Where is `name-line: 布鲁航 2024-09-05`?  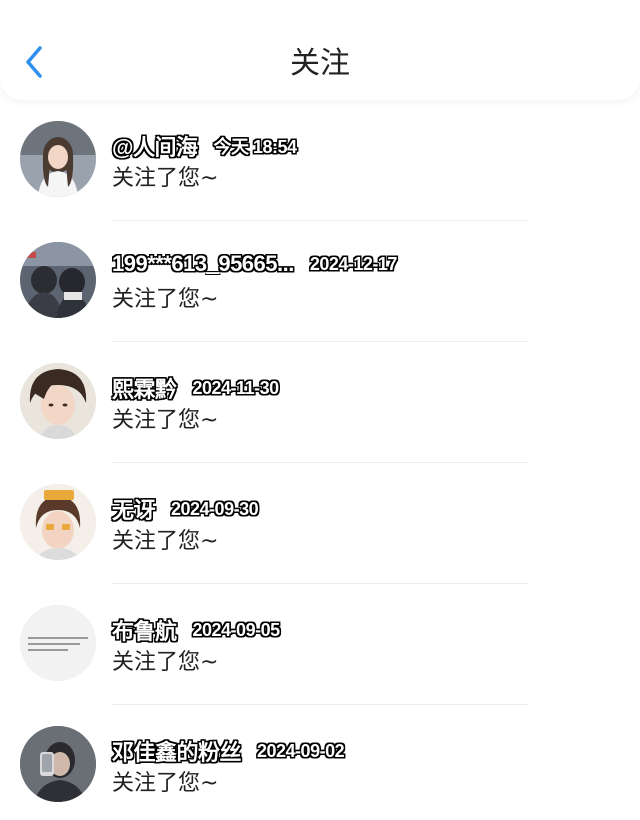 name-line: 布鲁航 2024-09-05 is located at coordinates (196, 629).